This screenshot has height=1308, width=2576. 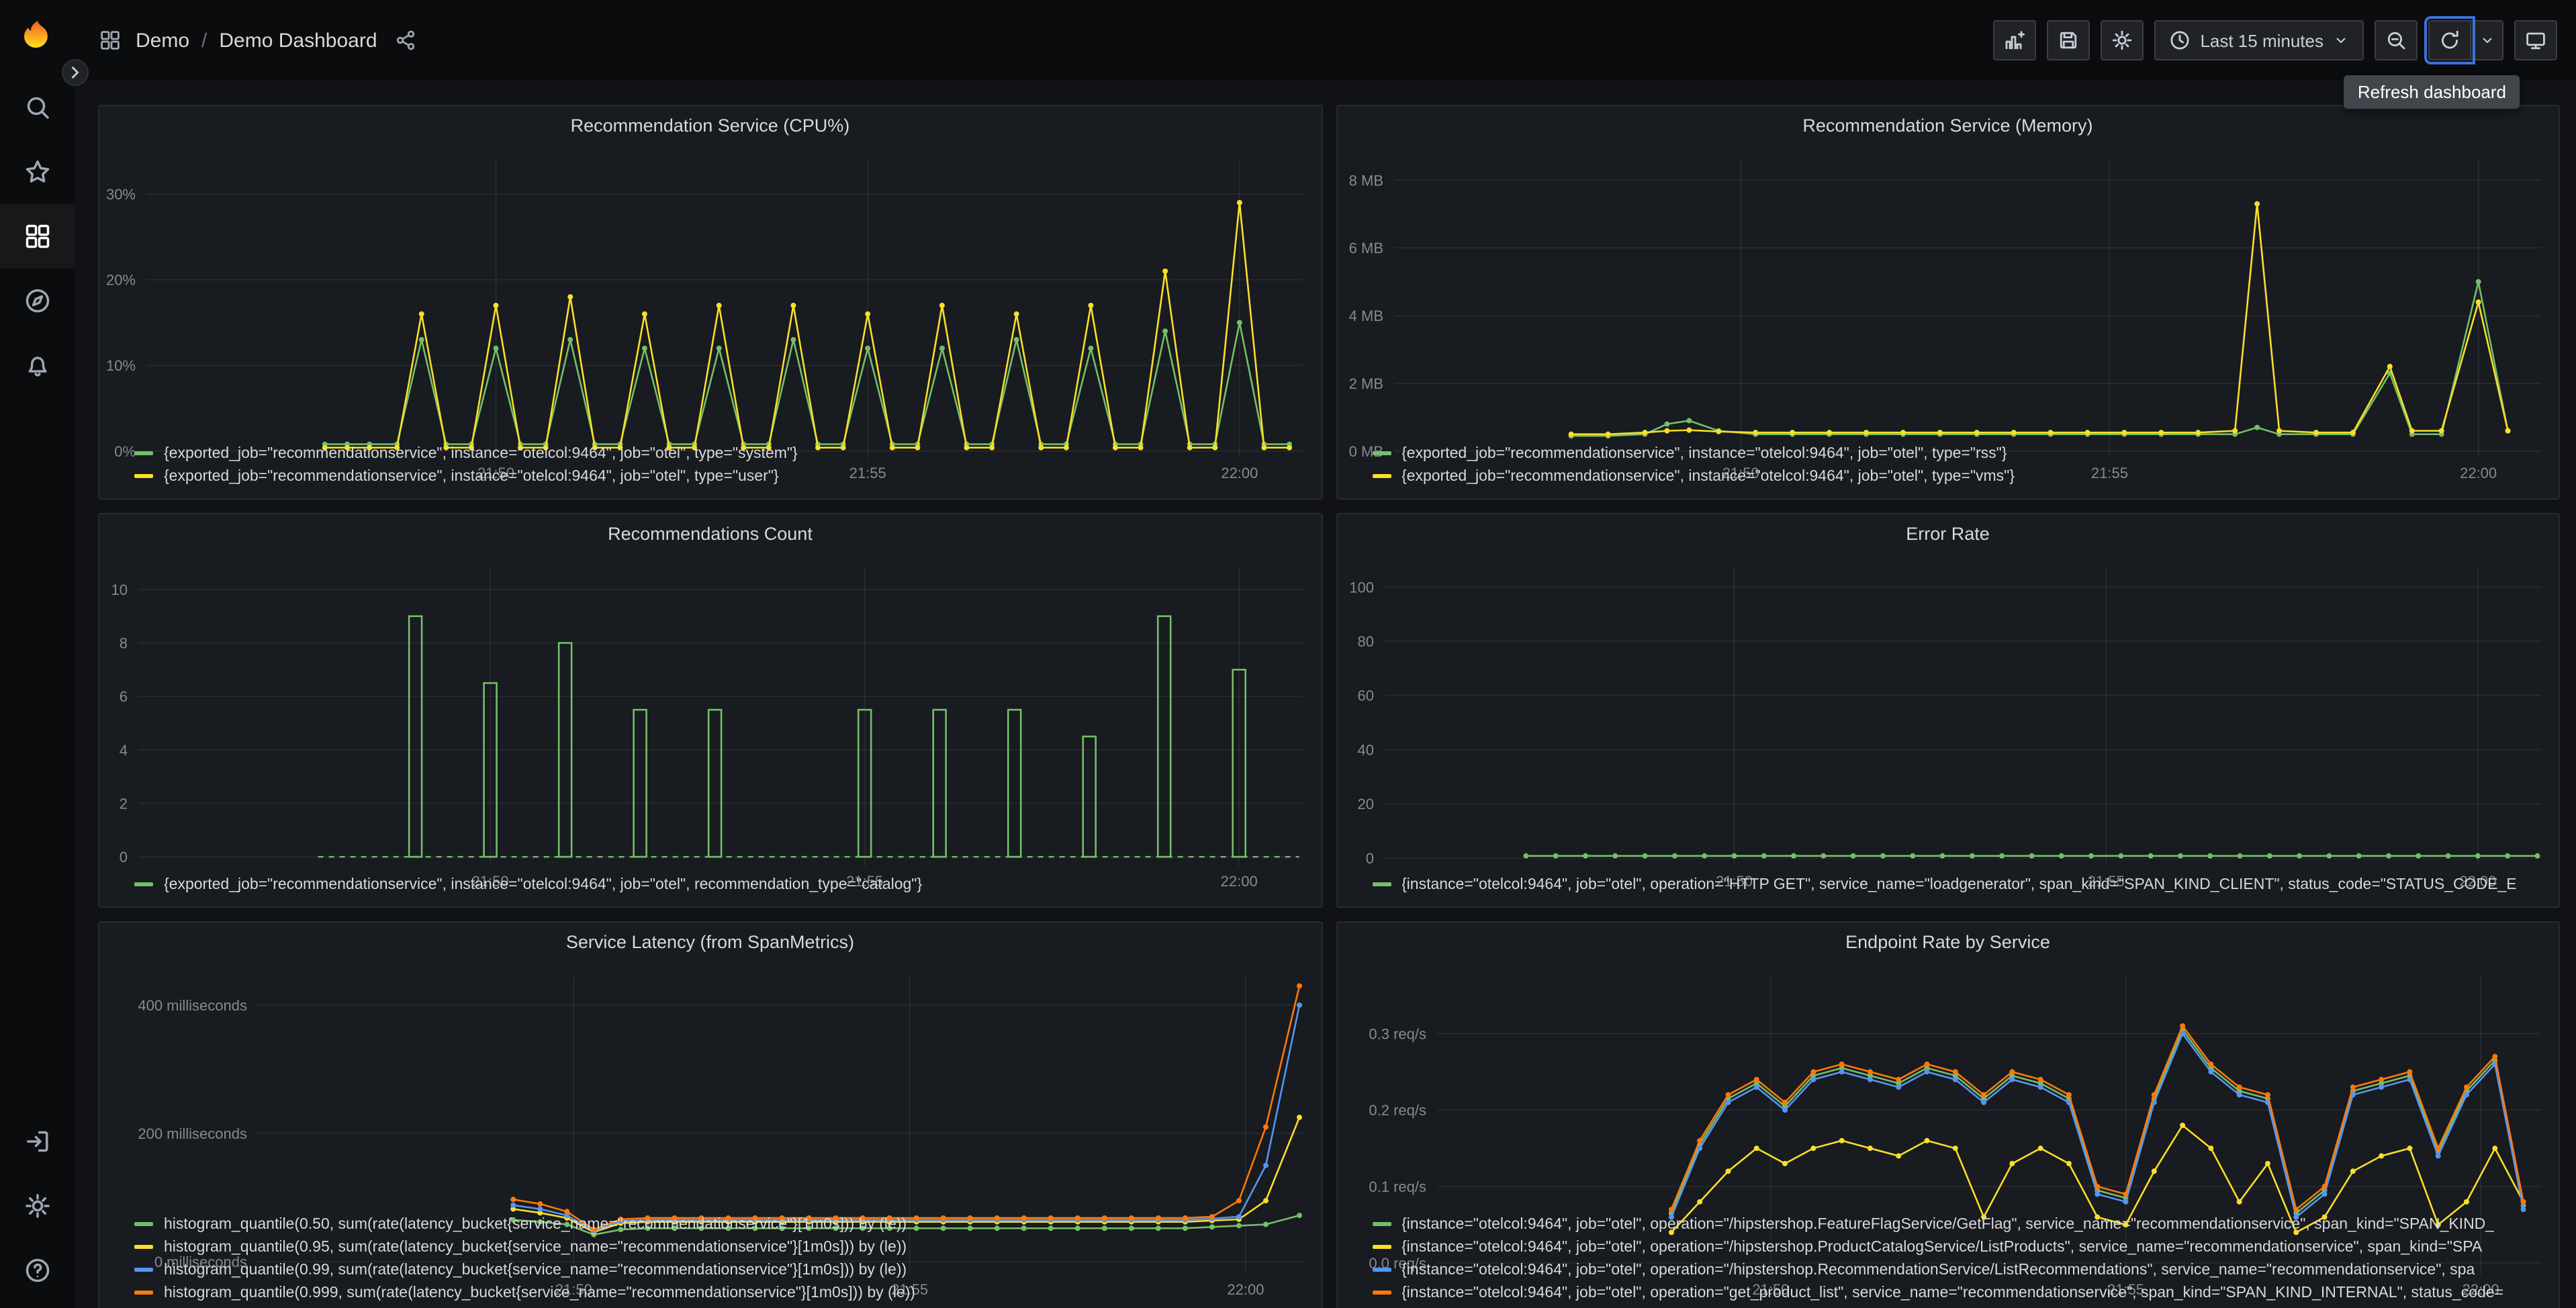 I want to click on time-range-label: Last 15 minutes, so click(x=2262, y=40).